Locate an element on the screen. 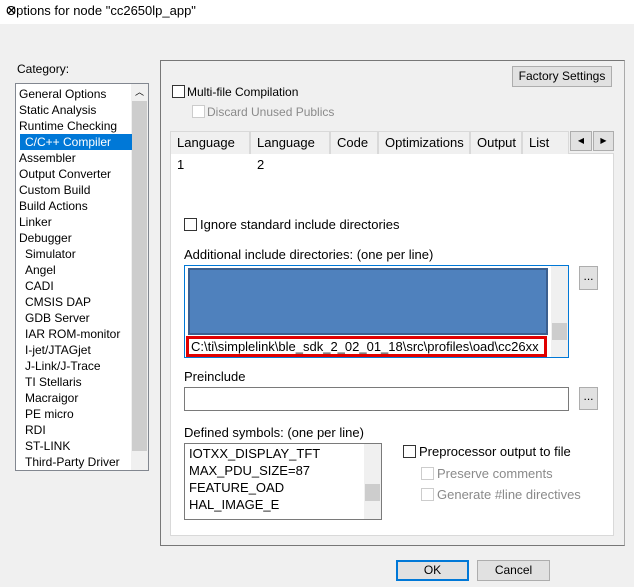 Image resolution: width=634 pixels, height=587 pixels. tab-scroll-right-icon: ▶ is located at coordinates (603, 141).